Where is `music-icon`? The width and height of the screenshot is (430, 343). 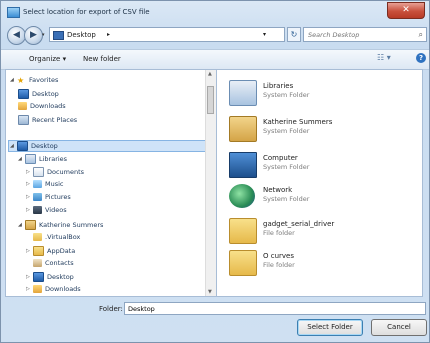 music-icon is located at coordinates (37, 184).